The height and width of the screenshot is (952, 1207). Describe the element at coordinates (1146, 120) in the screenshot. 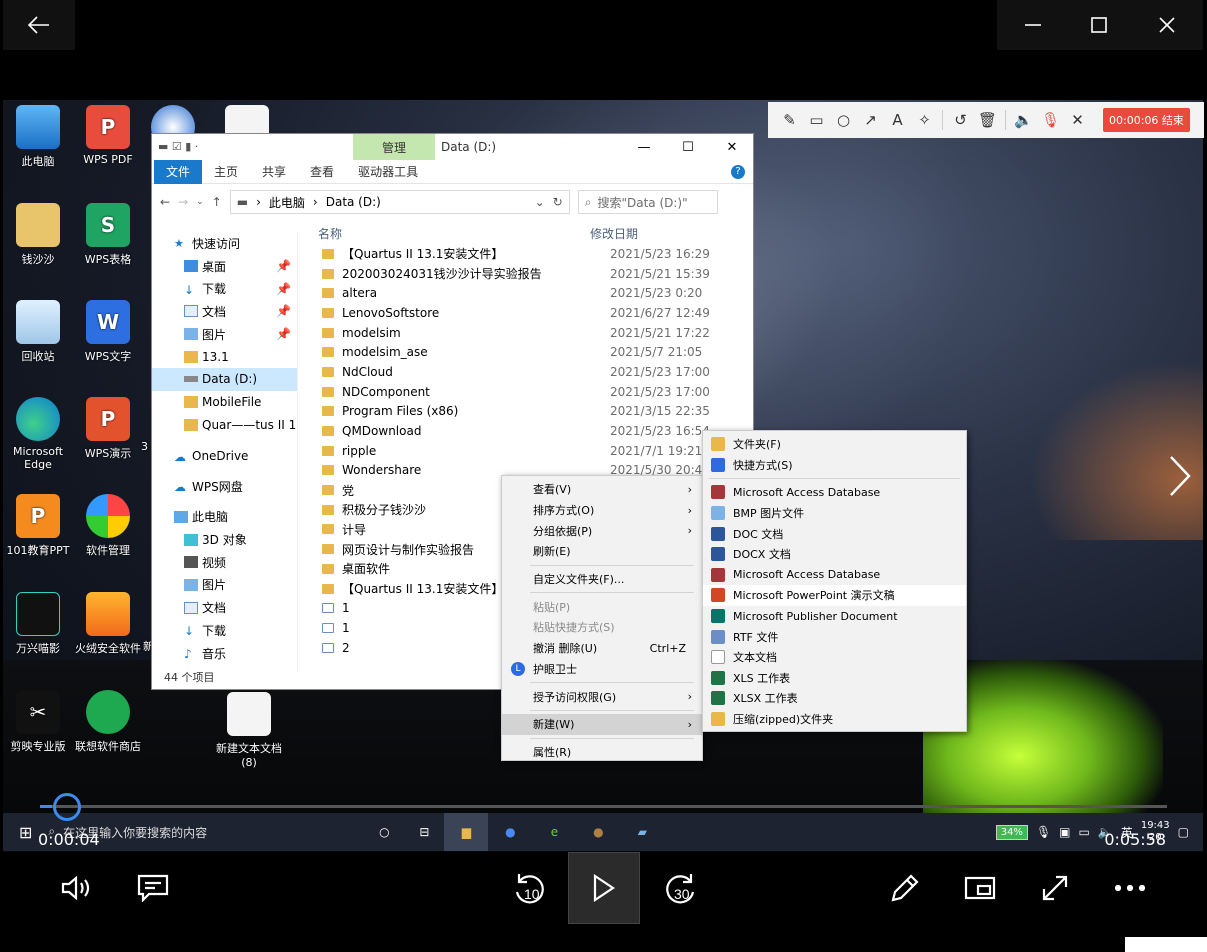

I see `stop-recording-button: 00:00:06 结束` at that location.